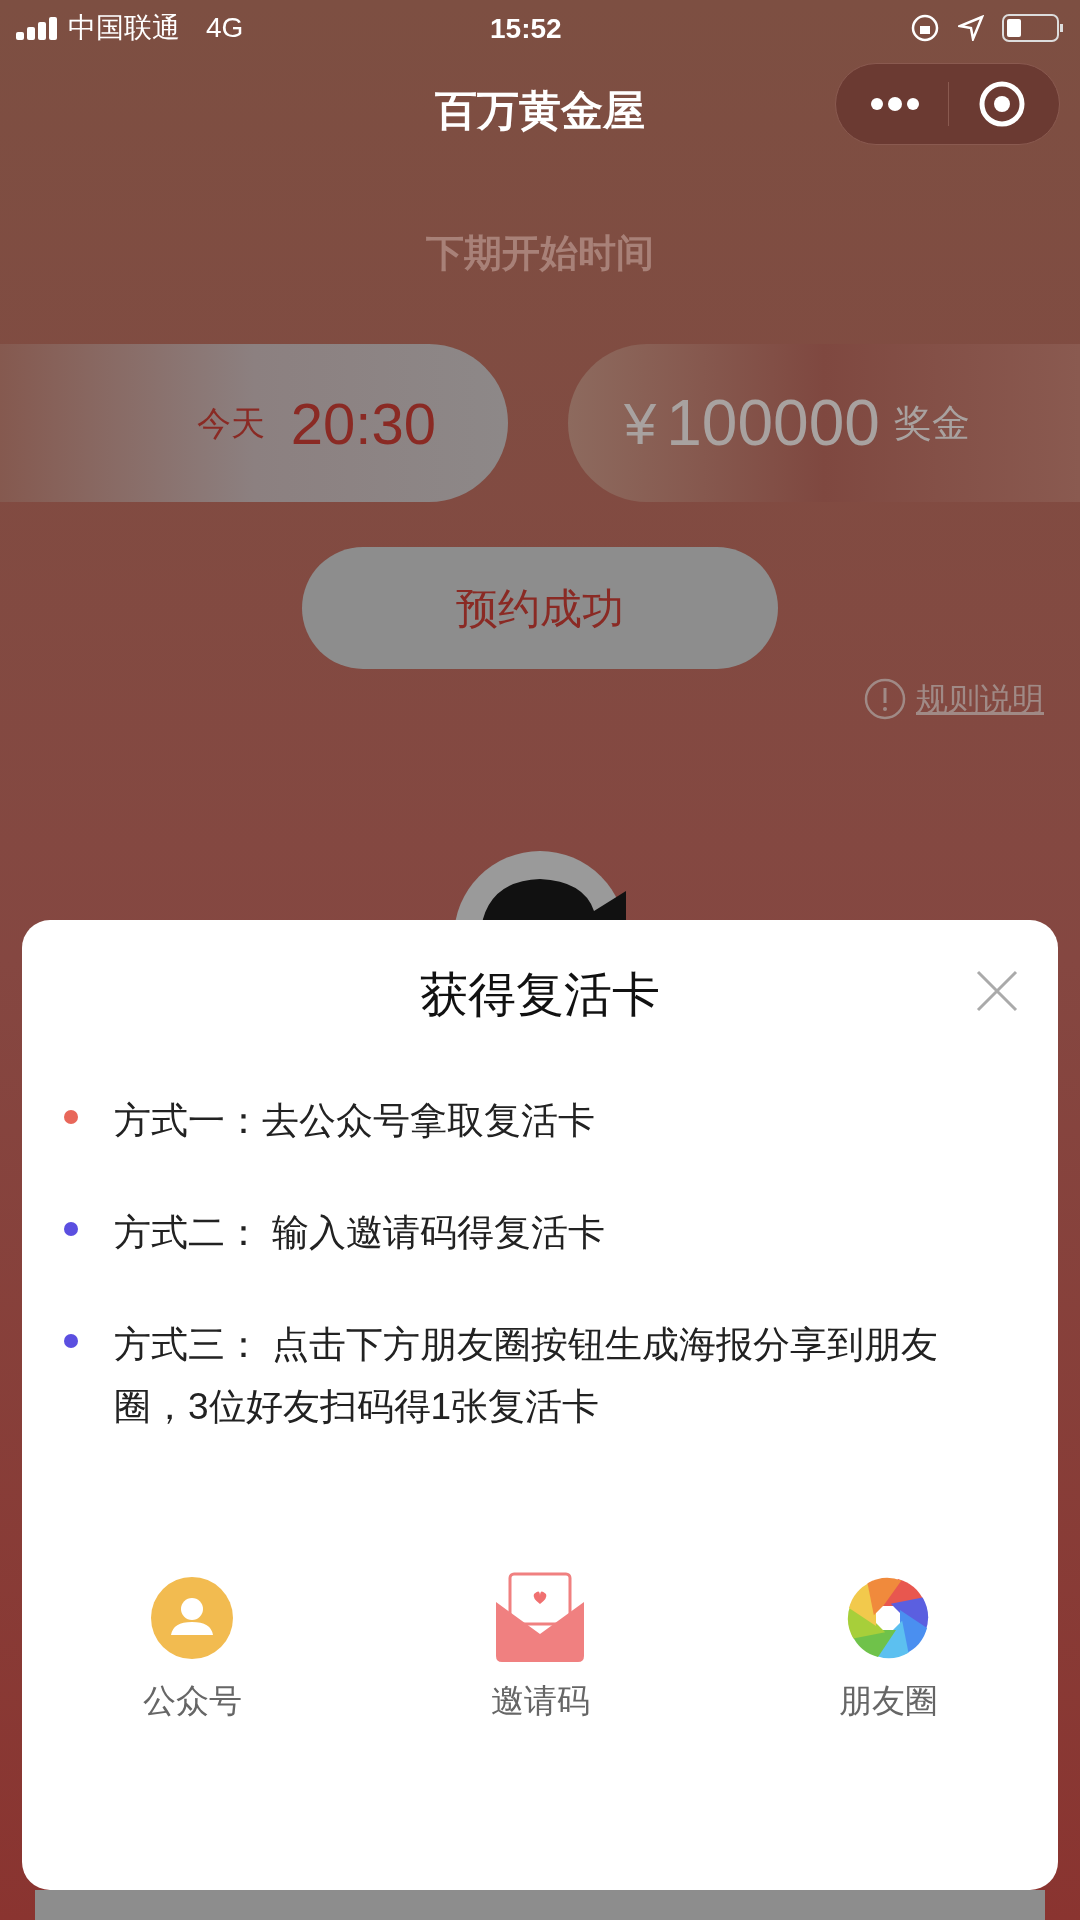  What do you see at coordinates (540, 1617) in the screenshot?
I see `envelope-icon` at bounding box center [540, 1617].